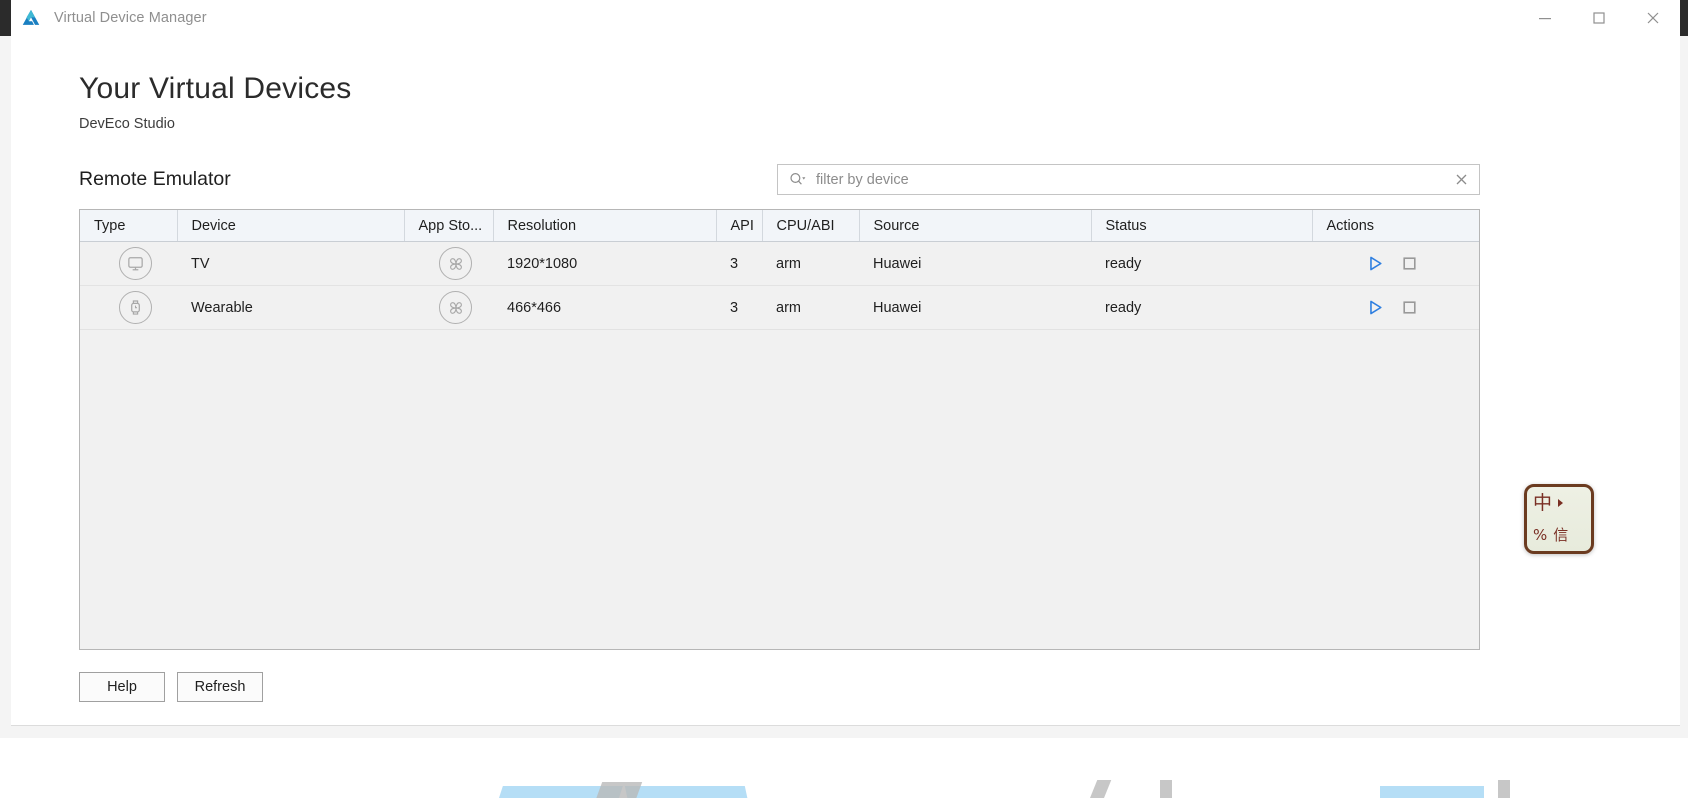 This screenshot has height=798, width=1688. I want to click on table-row: TV 1920*1080 3 arm Huawei ready, so click(779, 263).